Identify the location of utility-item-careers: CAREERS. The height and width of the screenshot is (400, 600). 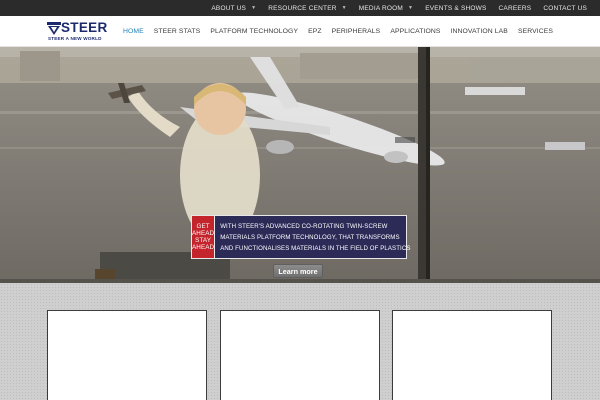
(515, 8).